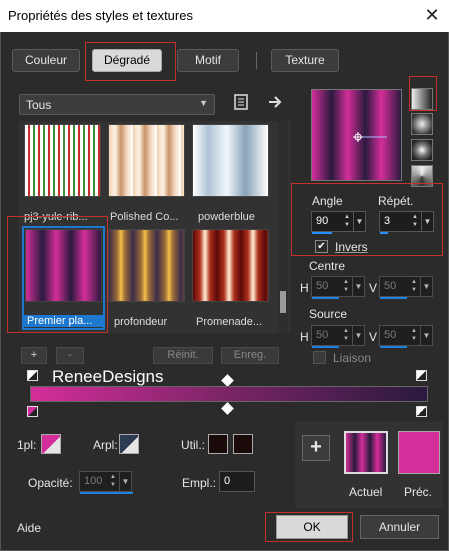  What do you see at coordinates (422, 99) in the screenshot?
I see `linear-style-icon` at bounding box center [422, 99].